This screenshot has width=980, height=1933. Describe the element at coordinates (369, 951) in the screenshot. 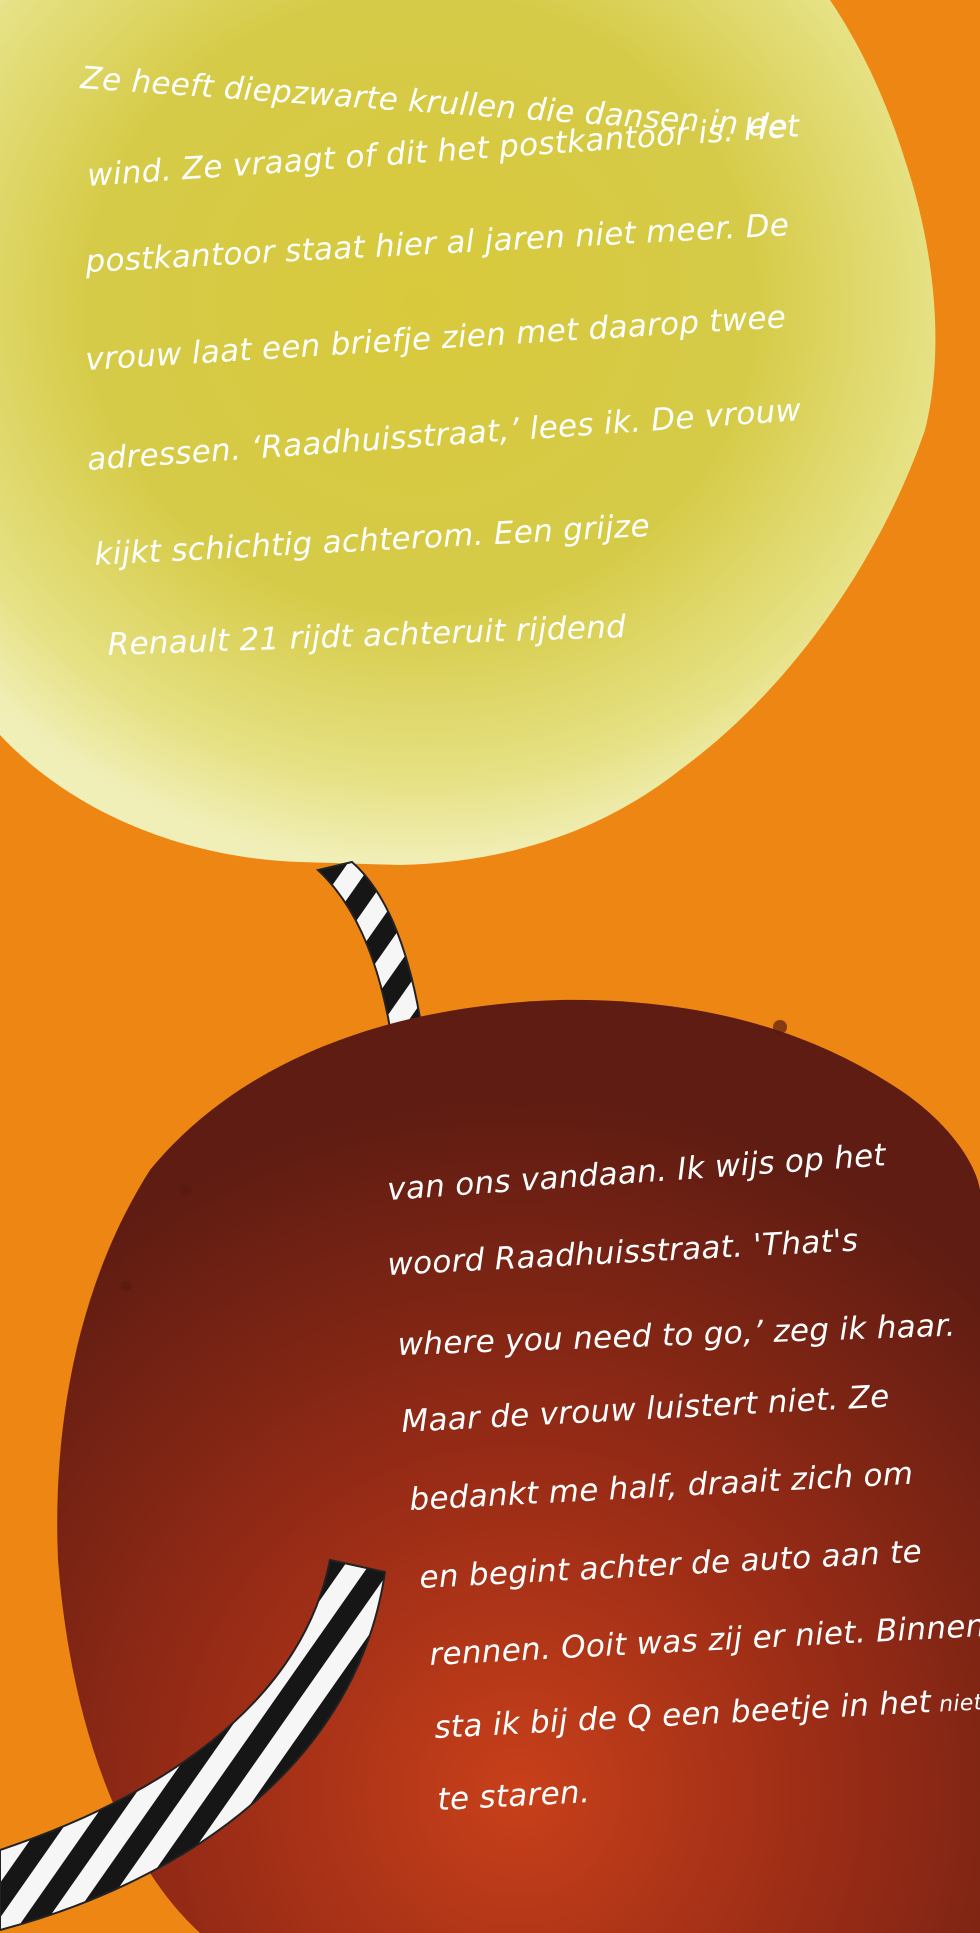

I see `upper-handle` at that location.